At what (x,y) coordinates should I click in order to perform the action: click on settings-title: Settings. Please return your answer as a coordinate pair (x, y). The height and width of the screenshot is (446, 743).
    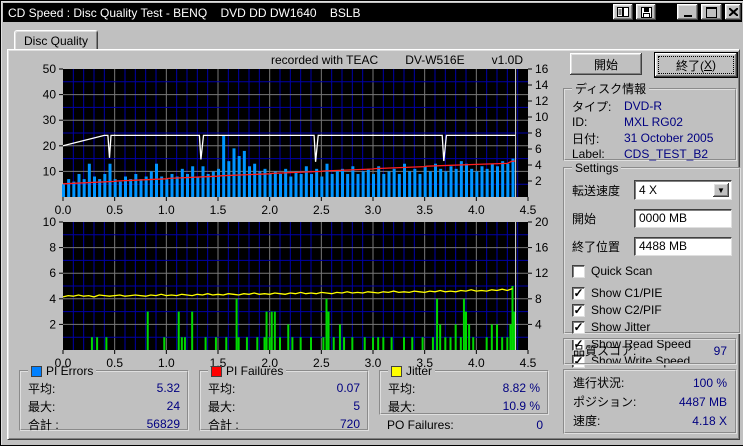
    Looking at the image, I should click on (597, 168).